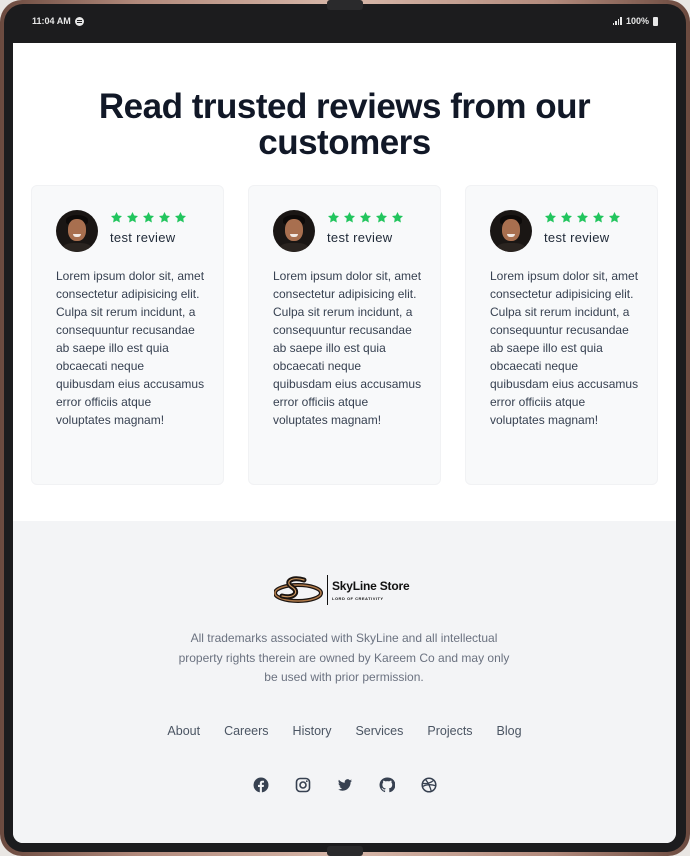 The height and width of the screenshot is (856, 690). I want to click on footer-link-services: Services, so click(379, 731).